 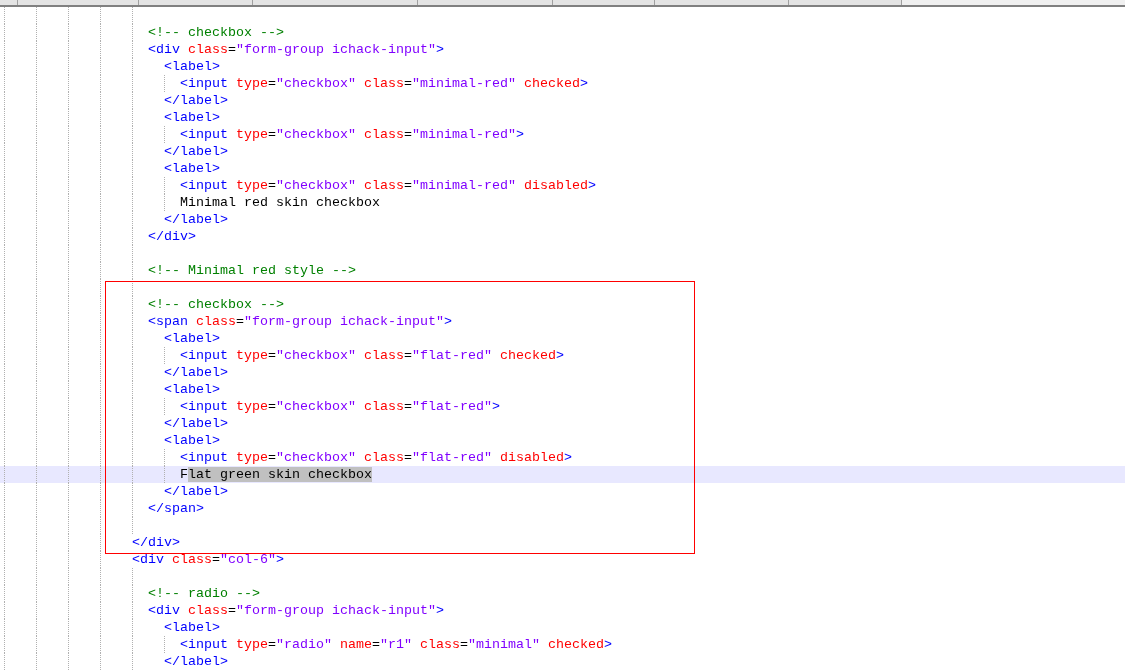 What do you see at coordinates (340, 406) in the screenshot?
I see `code-line: <input type="checkbox" class="flat-red">` at bounding box center [340, 406].